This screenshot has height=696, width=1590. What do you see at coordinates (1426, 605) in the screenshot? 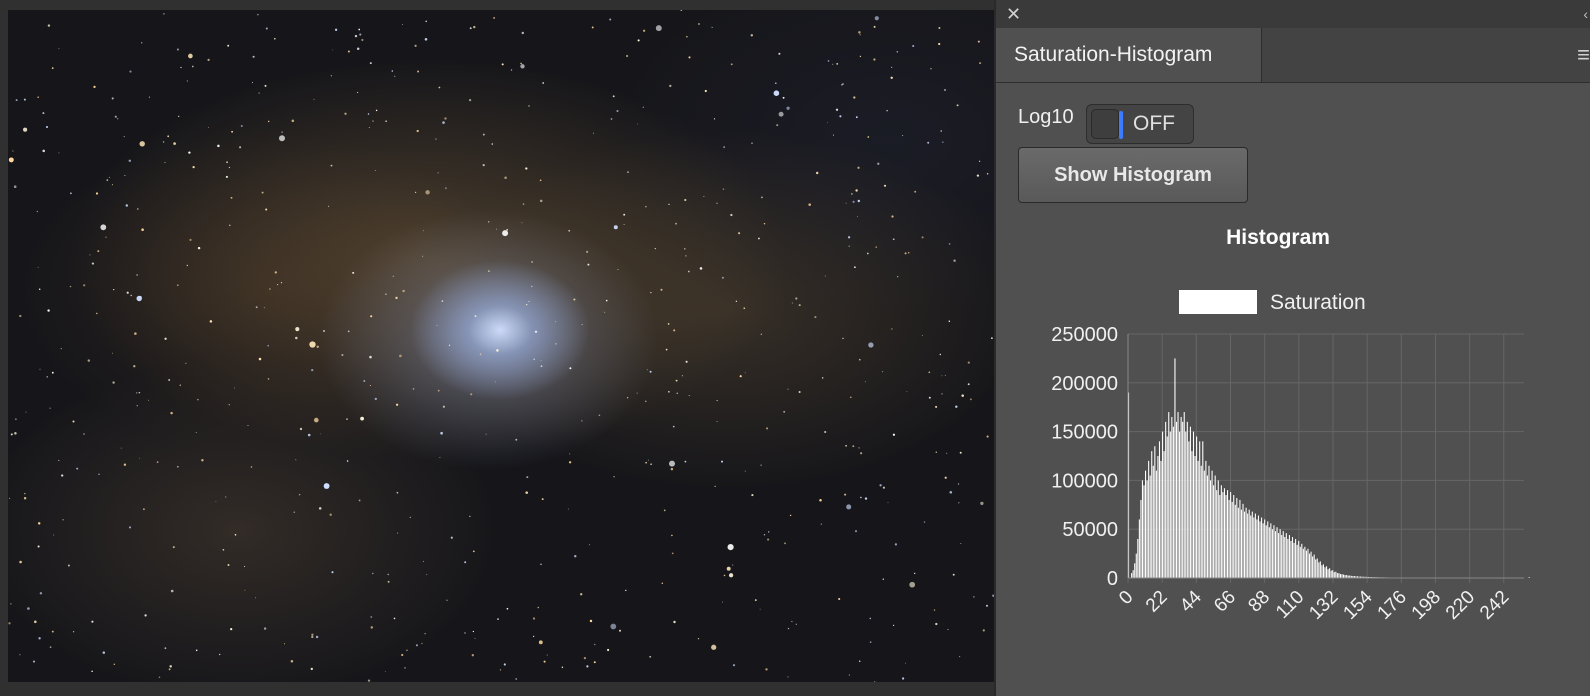
I see `x-tick-label: 198` at bounding box center [1426, 605].